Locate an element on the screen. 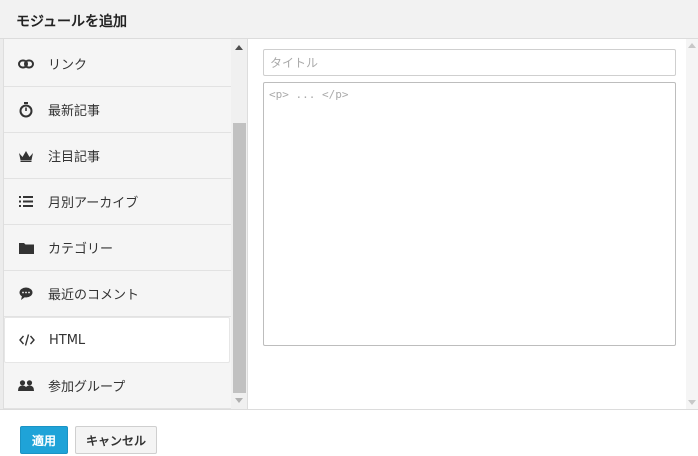 This screenshot has height=456, width=698. sidebar-item-featured-posts: 注目記事 is located at coordinates (117, 156).